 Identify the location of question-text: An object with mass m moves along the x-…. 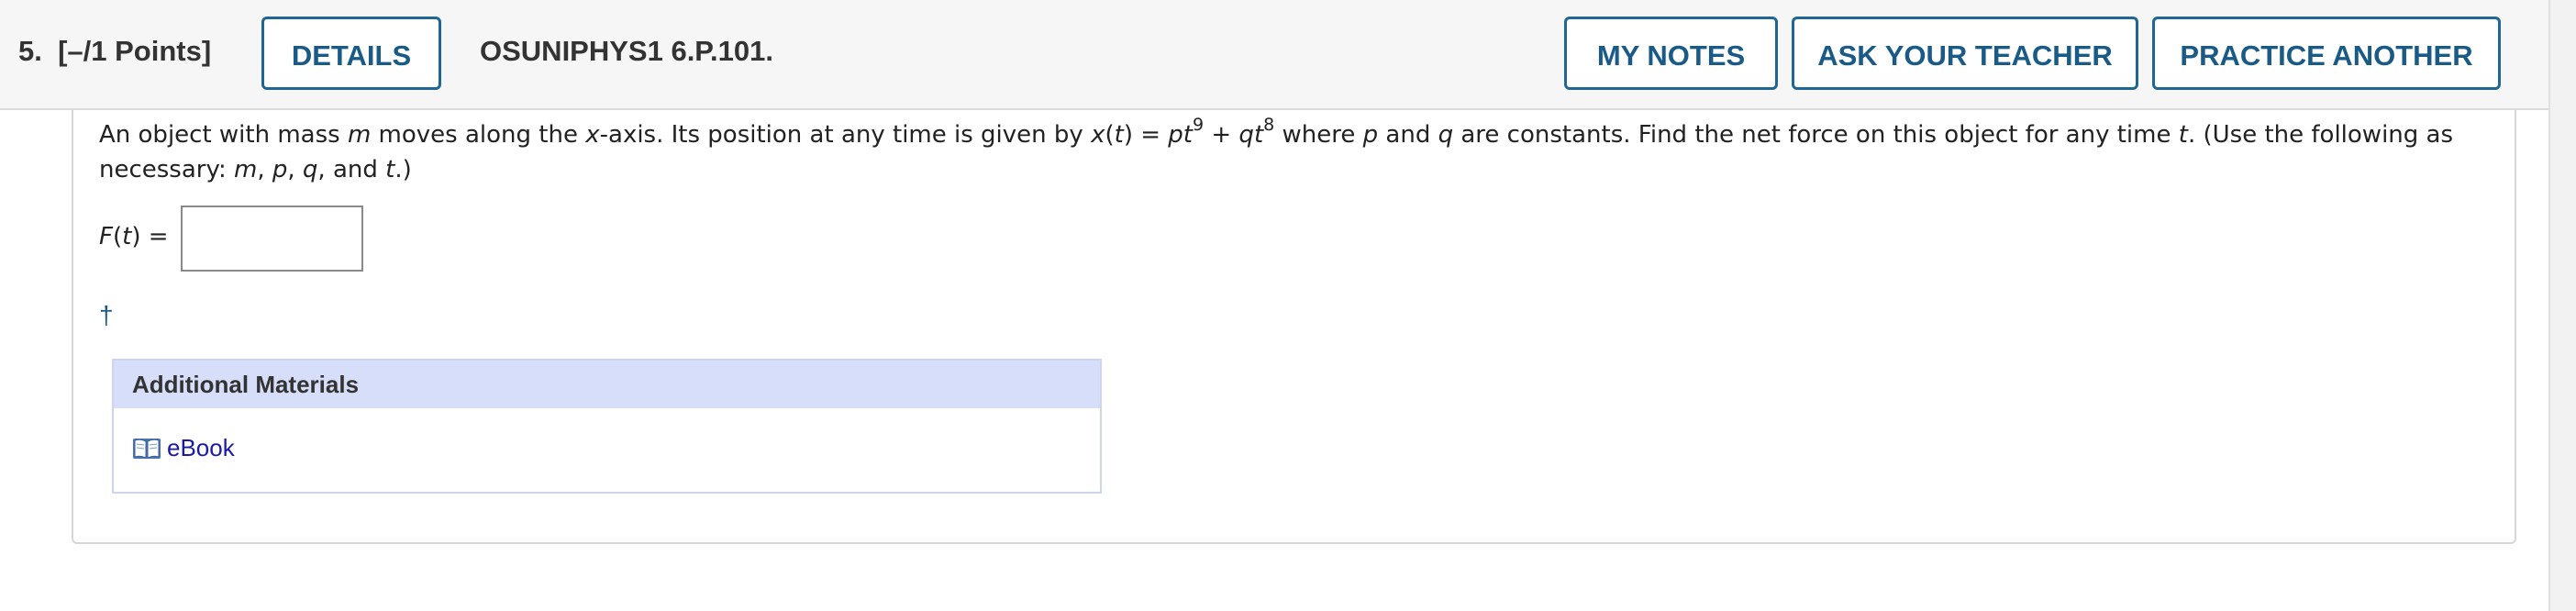
(1276, 149).